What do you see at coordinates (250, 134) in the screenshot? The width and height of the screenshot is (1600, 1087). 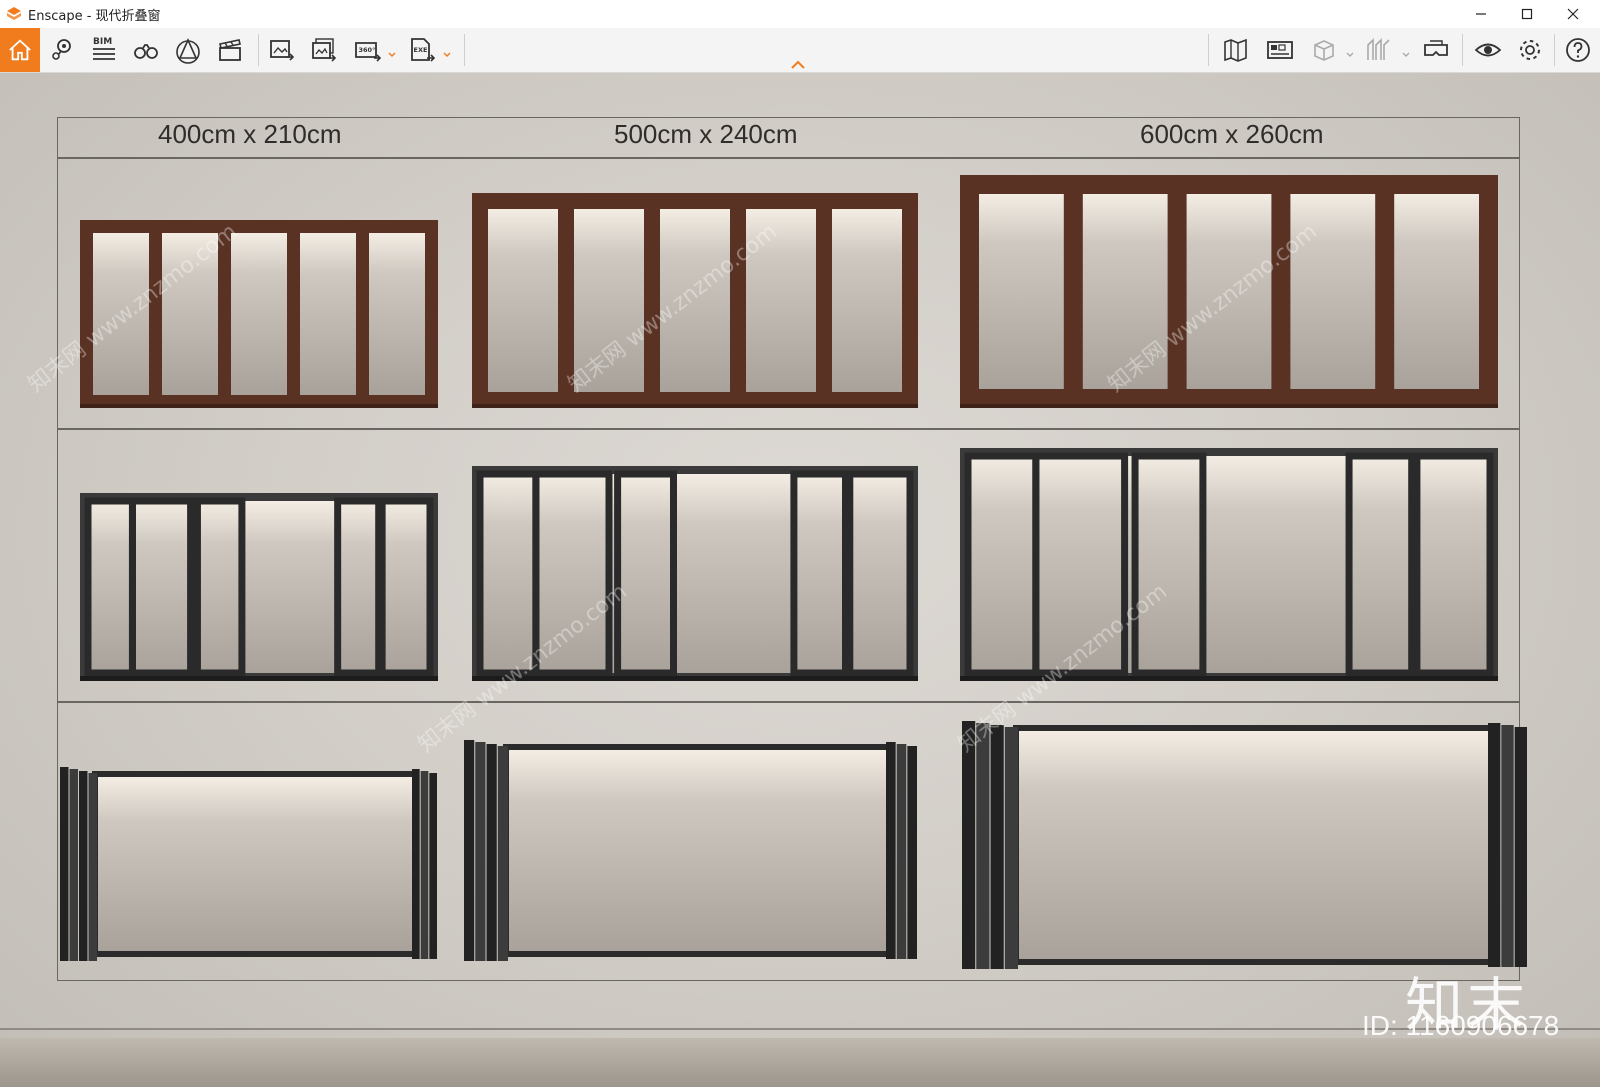 I see `size-label-400x210: 400cm x 210cm` at bounding box center [250, 134].